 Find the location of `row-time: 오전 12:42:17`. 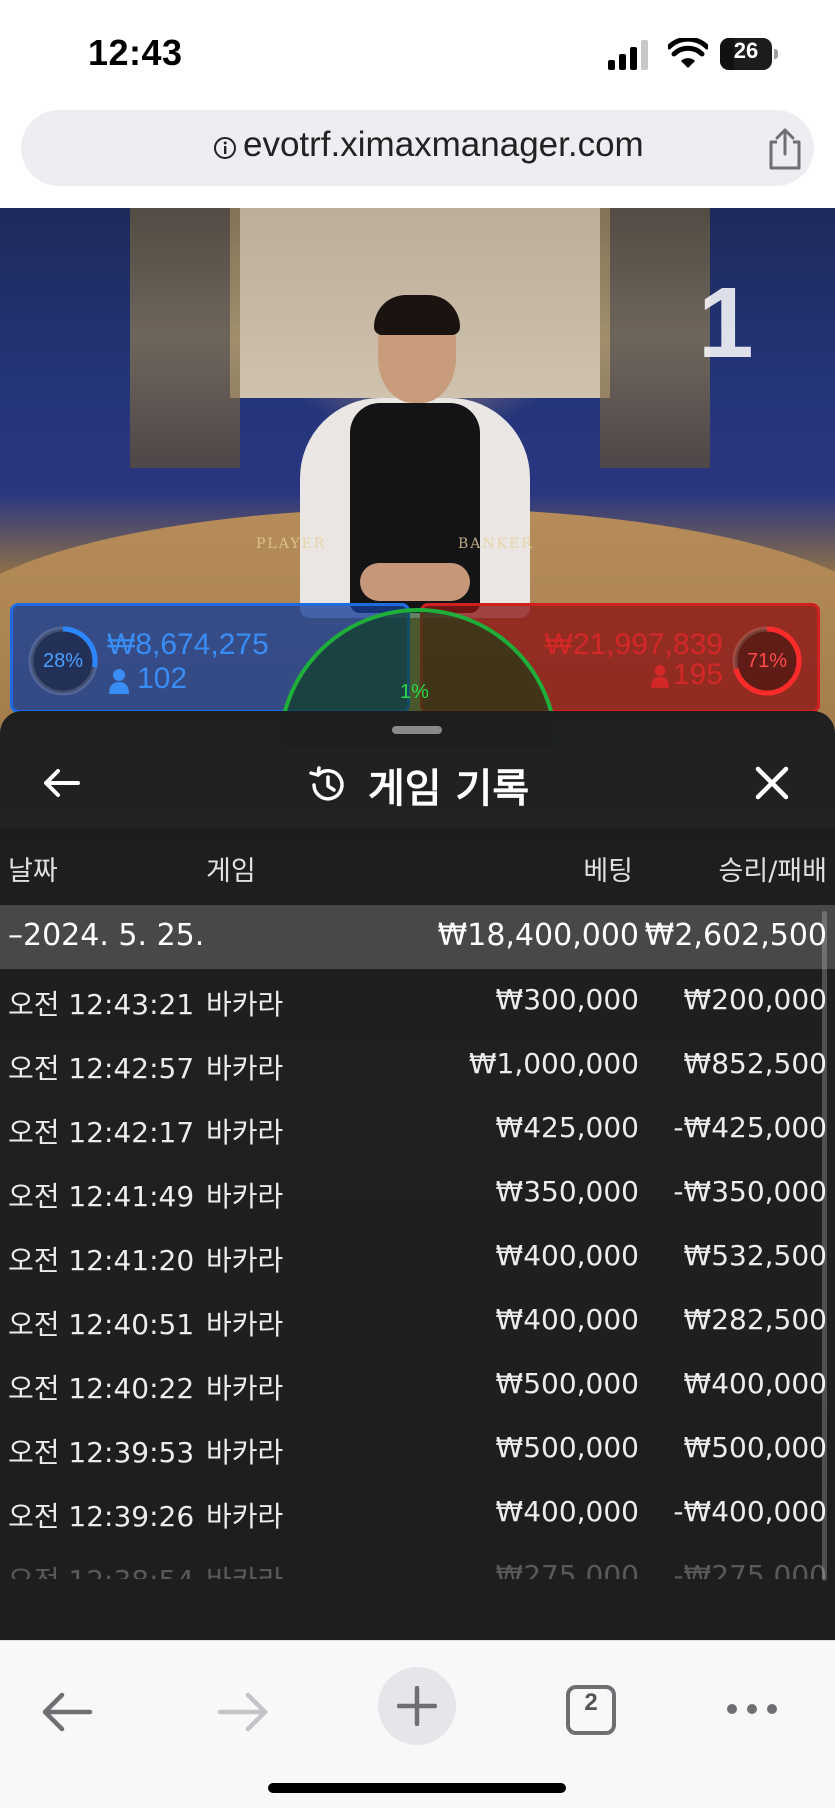

row-time: 오전 12:42:17 is located at coordinates (101, 1132).